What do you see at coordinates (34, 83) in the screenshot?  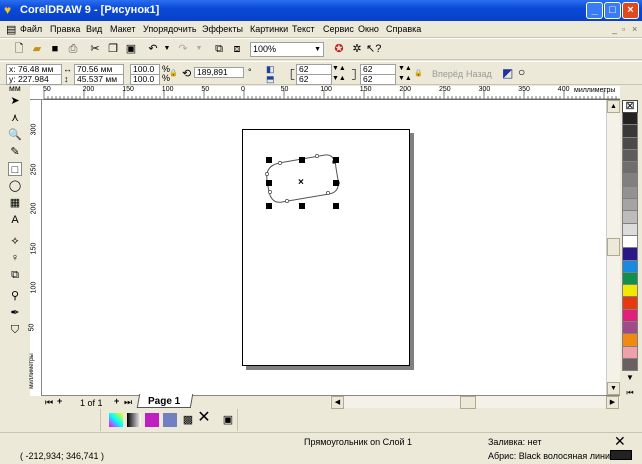 I see `y-position-field: y: 227.984 мм` at bounding box center [34, 83].